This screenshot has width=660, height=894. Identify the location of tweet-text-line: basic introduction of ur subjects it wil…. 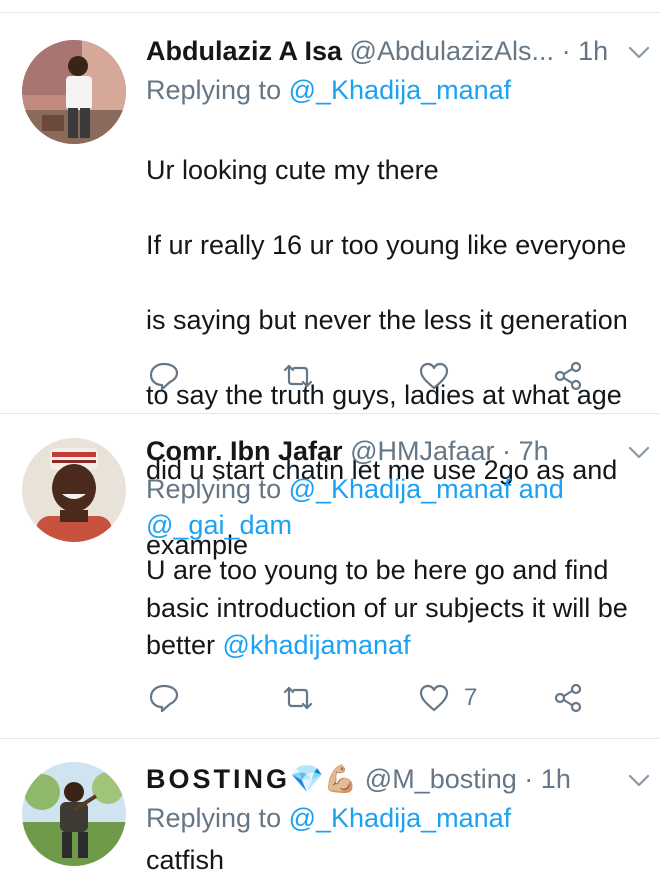
(387, 607).